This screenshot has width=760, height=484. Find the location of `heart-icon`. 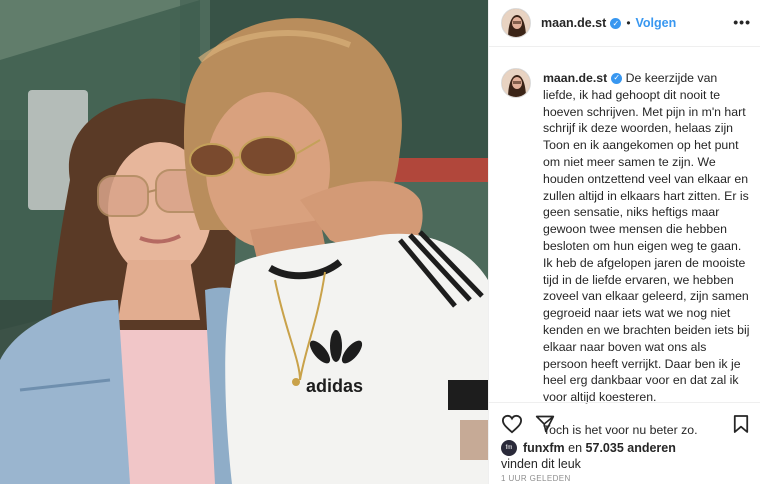

heart-icon is located at coordinates (512, 424).